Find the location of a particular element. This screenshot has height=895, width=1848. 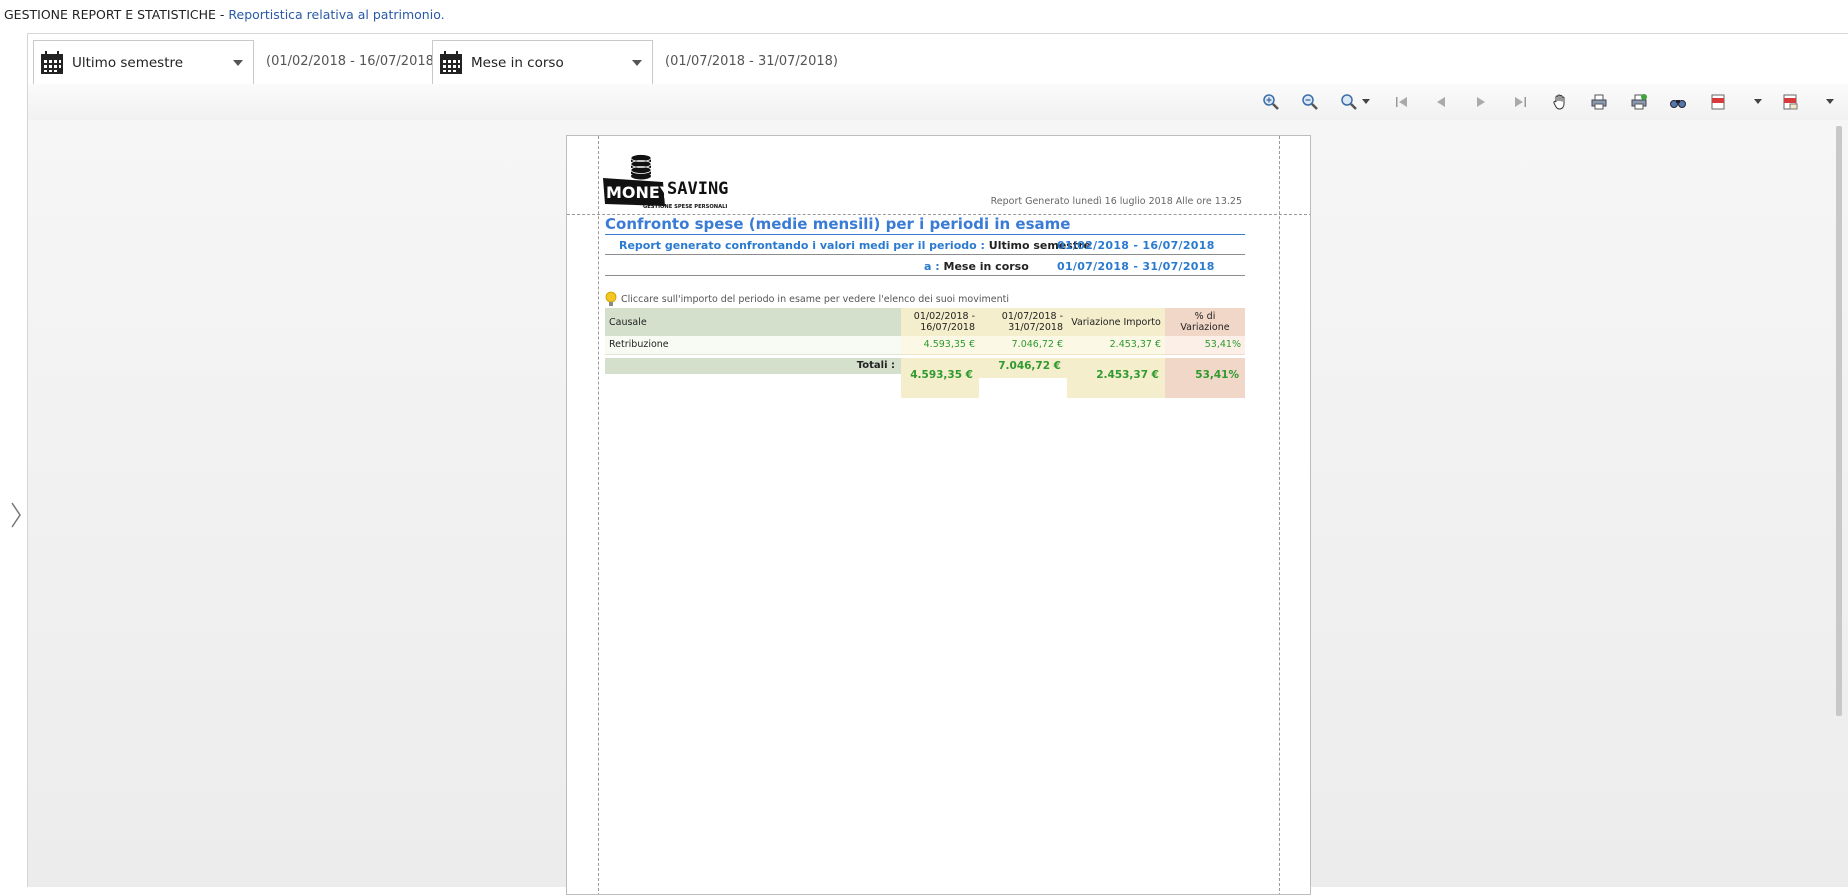

lightbulb-icon is located at coordinates (611, 298).